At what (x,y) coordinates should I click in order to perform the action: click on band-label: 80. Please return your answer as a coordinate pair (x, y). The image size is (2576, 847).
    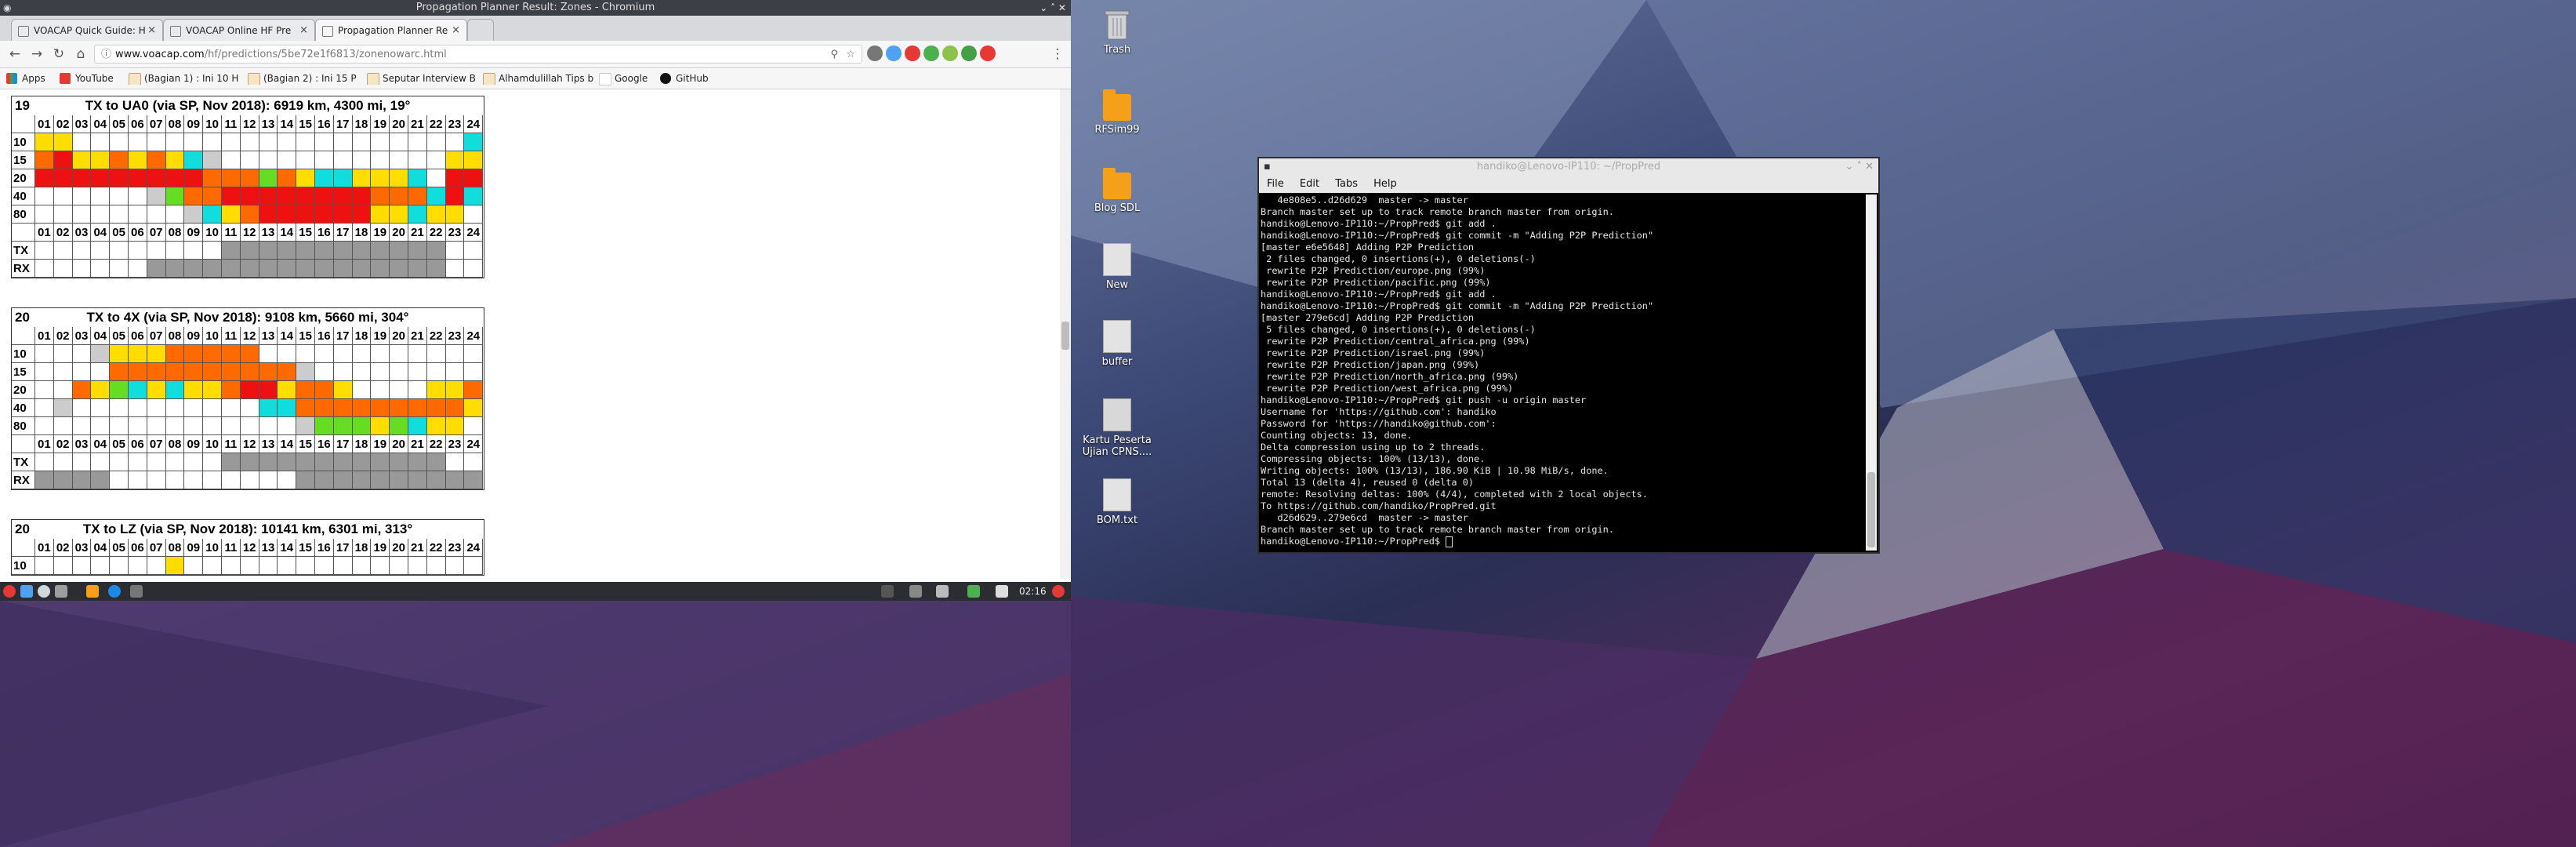
    Looking at the image, I should click on (24, 214).